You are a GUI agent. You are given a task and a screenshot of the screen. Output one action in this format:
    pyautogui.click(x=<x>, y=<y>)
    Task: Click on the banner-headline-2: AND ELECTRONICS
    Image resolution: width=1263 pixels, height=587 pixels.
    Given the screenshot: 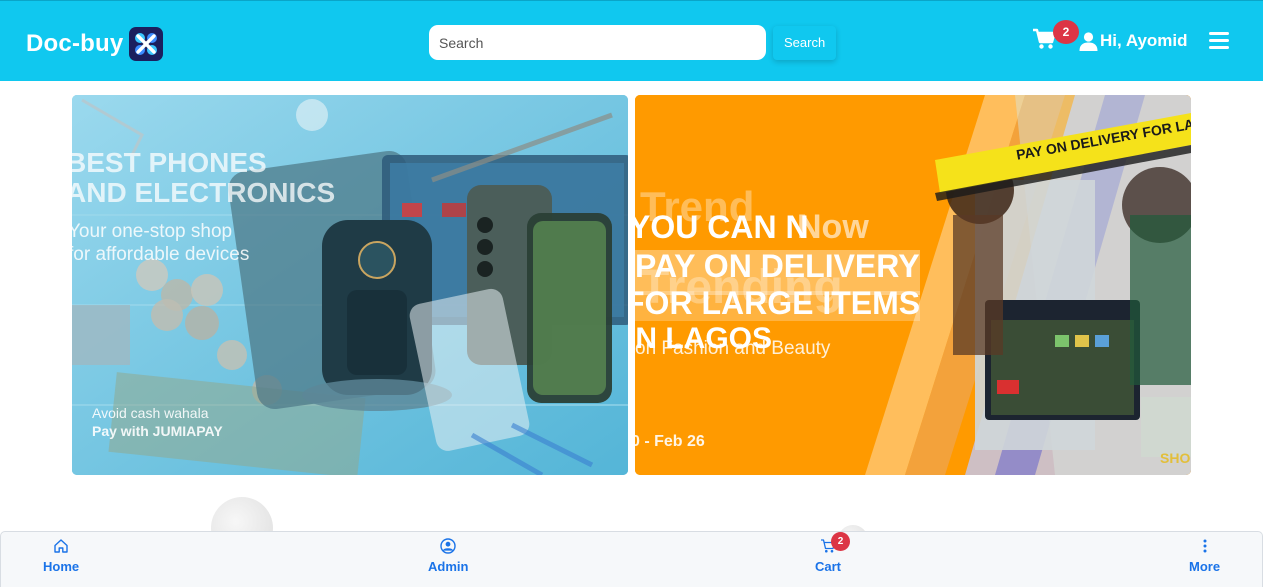 What is the action you would take?
    pyautogui.click(x=204, y=192)
    